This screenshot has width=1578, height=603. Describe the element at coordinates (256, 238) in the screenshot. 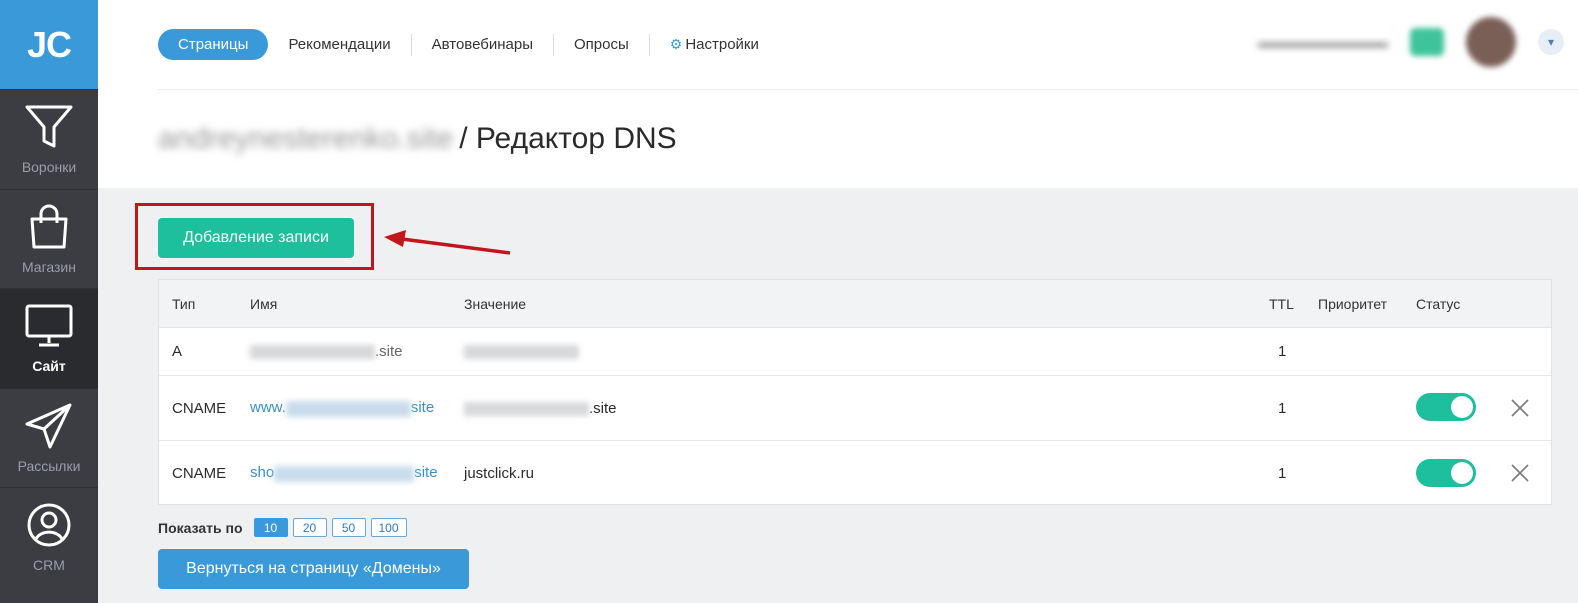

I see `add-record-button: Добавление записи` at that location.